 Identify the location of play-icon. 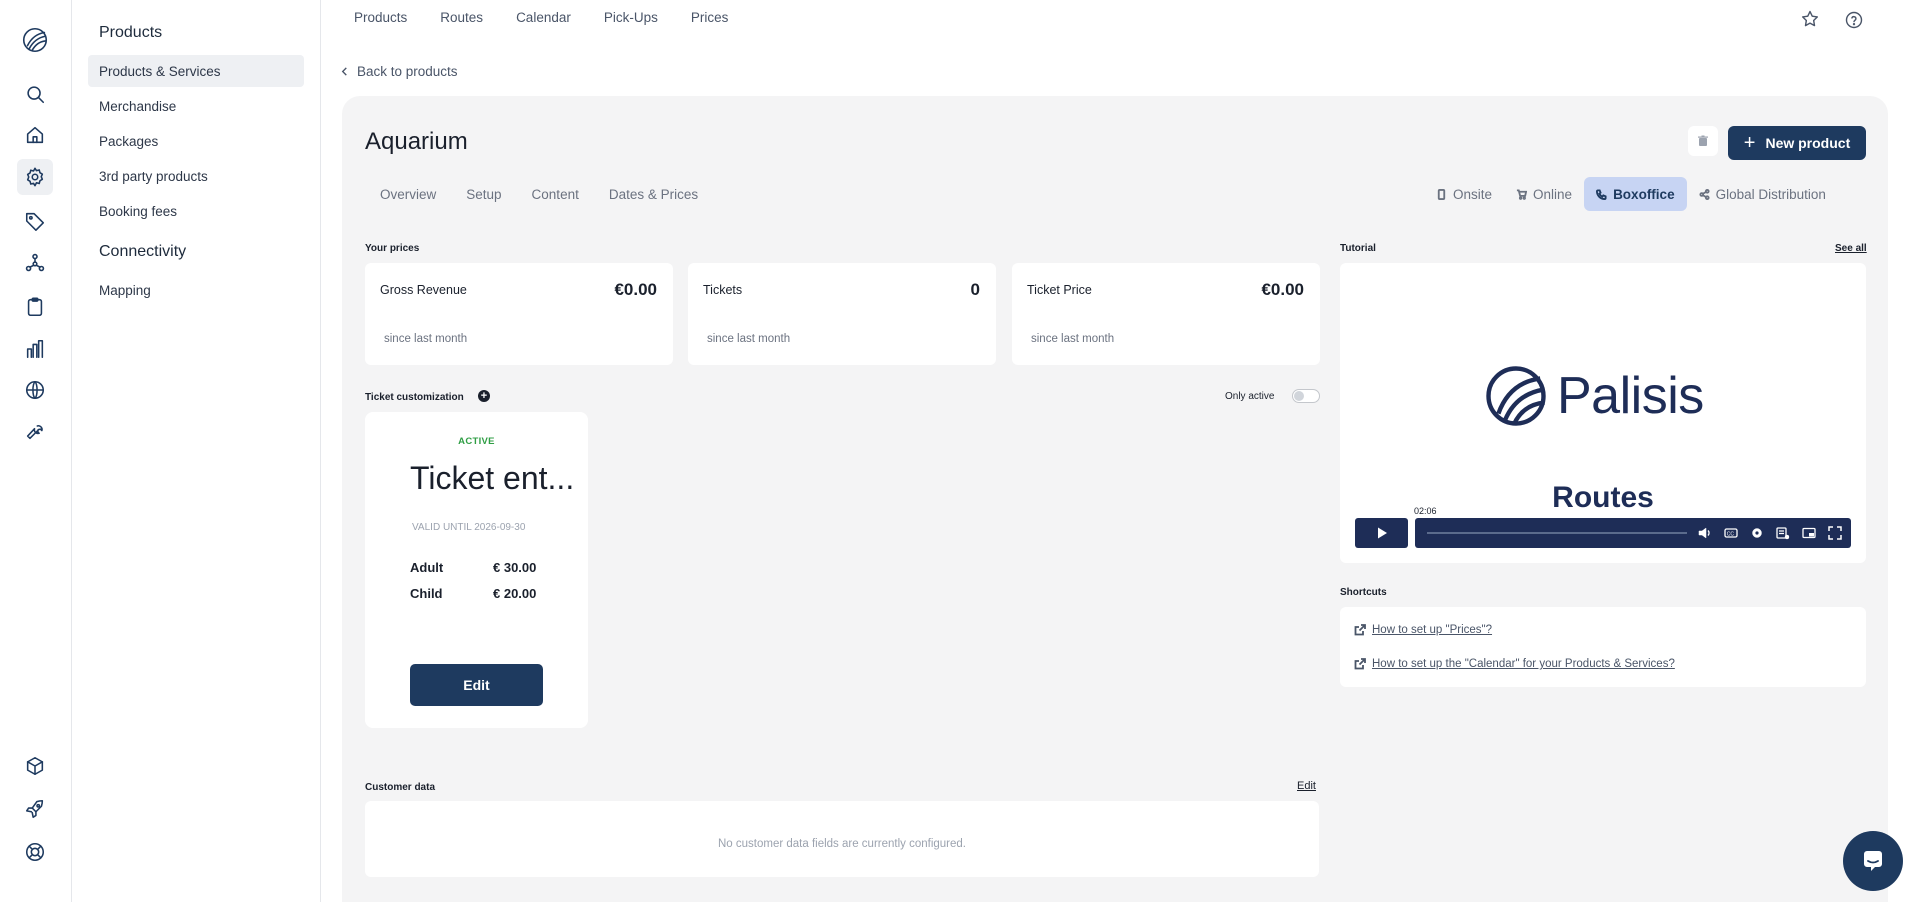
(1382, 533).